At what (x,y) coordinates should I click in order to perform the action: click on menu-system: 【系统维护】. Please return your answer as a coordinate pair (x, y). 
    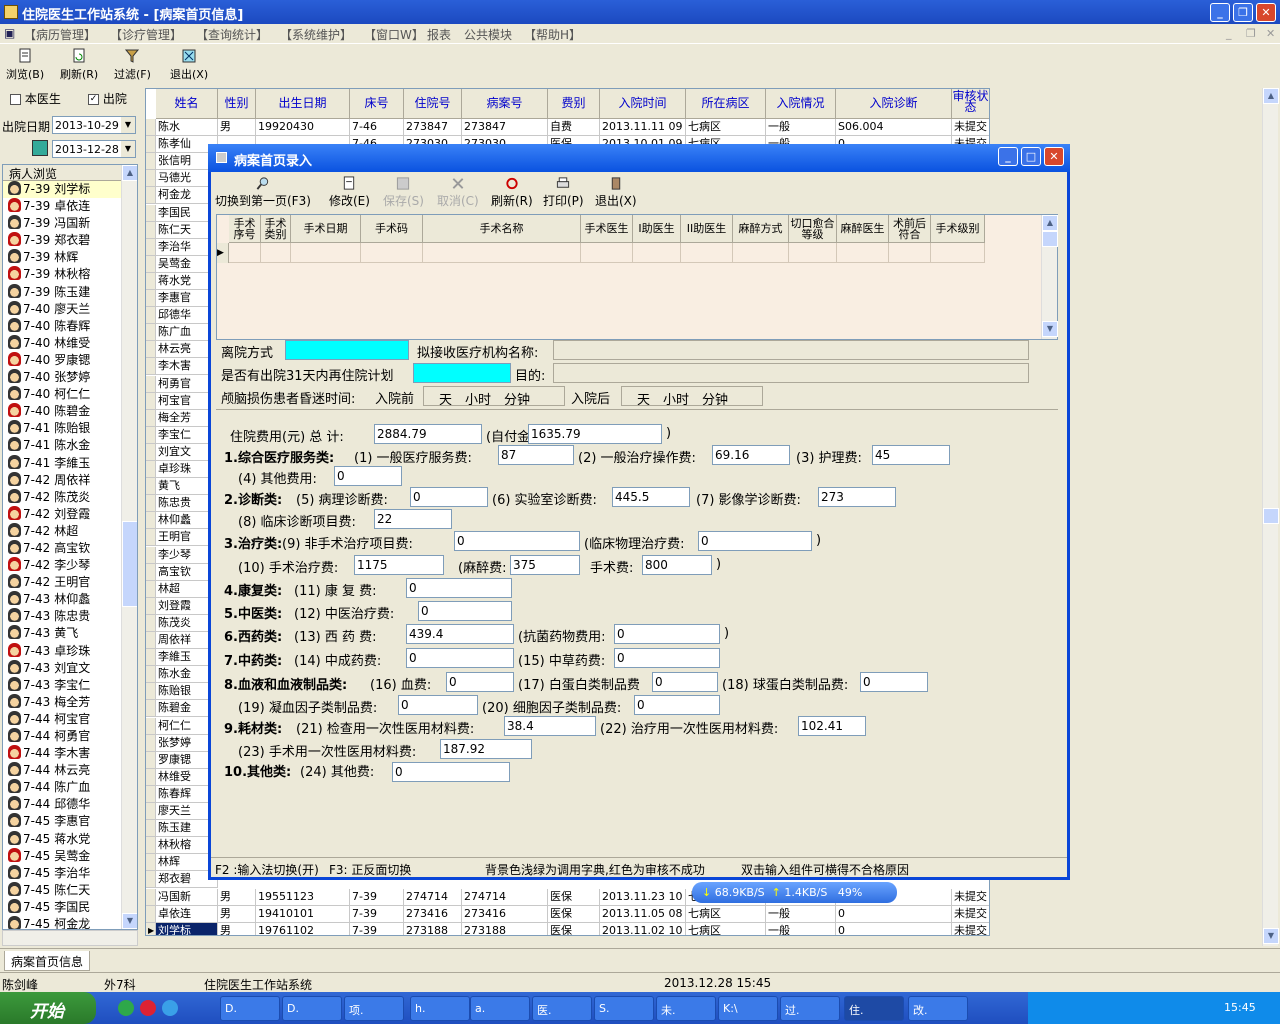
    Looking at the image, I should click on (316, 34).